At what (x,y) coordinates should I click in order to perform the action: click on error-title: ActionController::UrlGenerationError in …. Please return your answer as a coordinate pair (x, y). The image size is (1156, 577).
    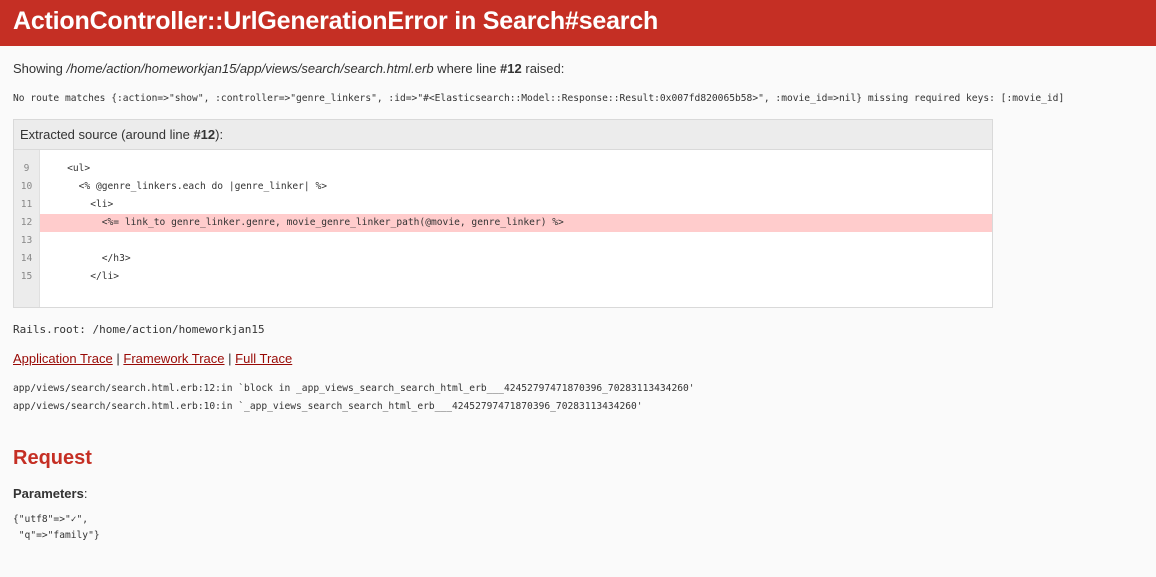
    Looking at the image, I should click on (336, 21).